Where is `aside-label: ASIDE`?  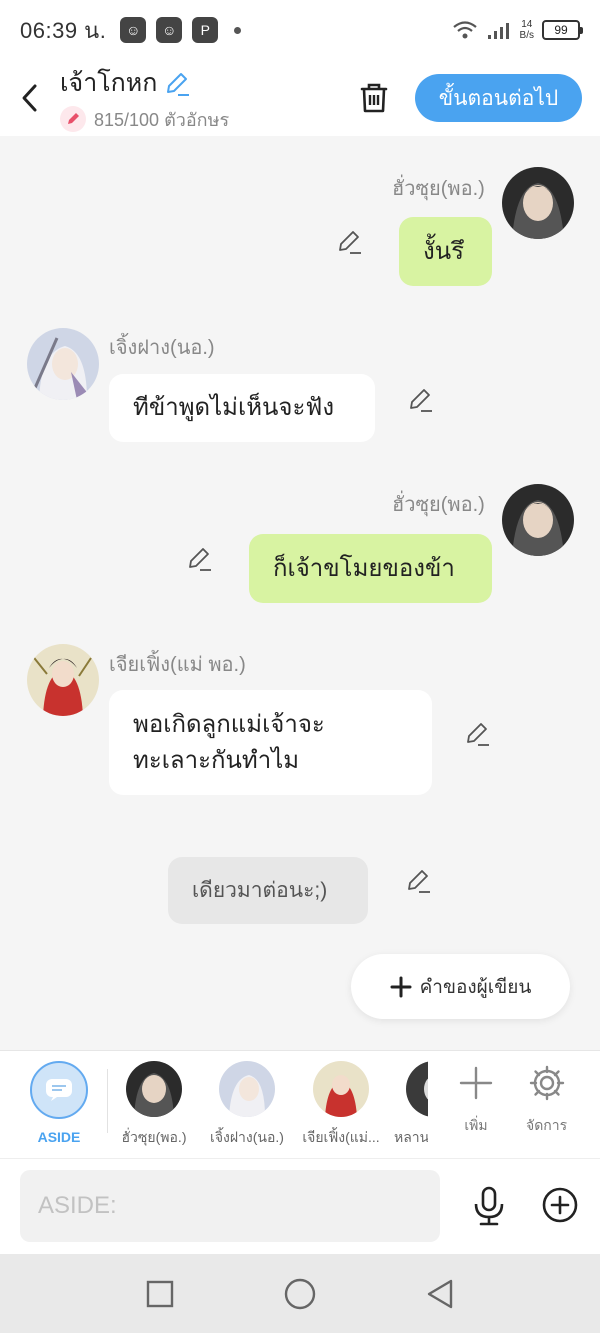 aside-label: ASIDE is located at coordinates (59, 1137).